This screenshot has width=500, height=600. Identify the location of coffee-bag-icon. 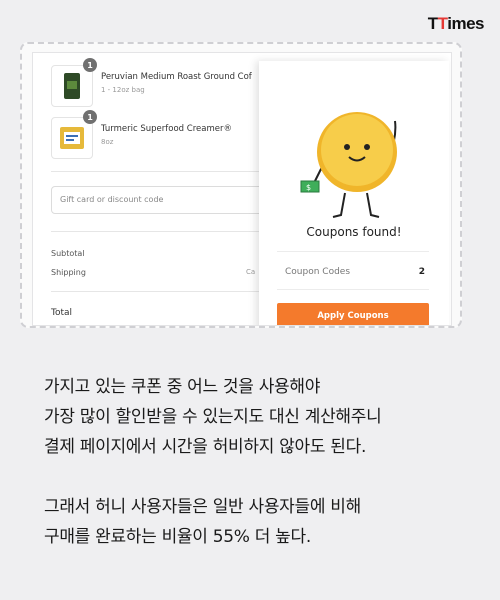
(72, 86).